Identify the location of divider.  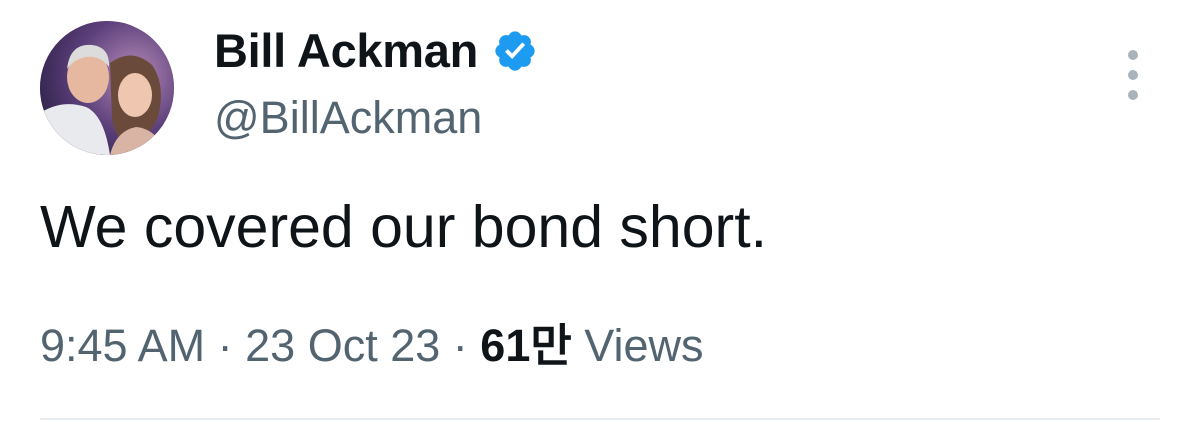
(600, 419).